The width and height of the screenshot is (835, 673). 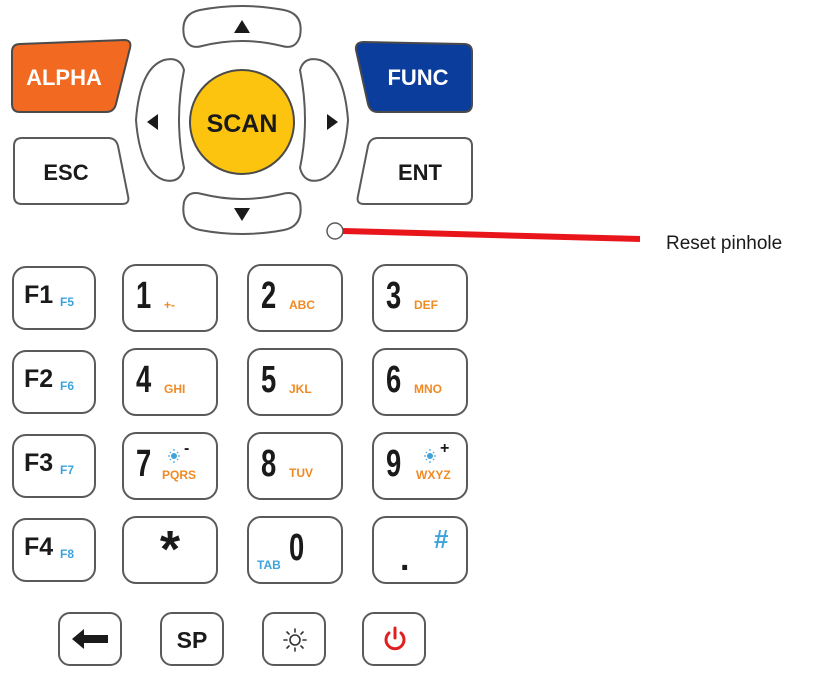 I want to click on esc-key: ESC, so click(x=71, y=171).